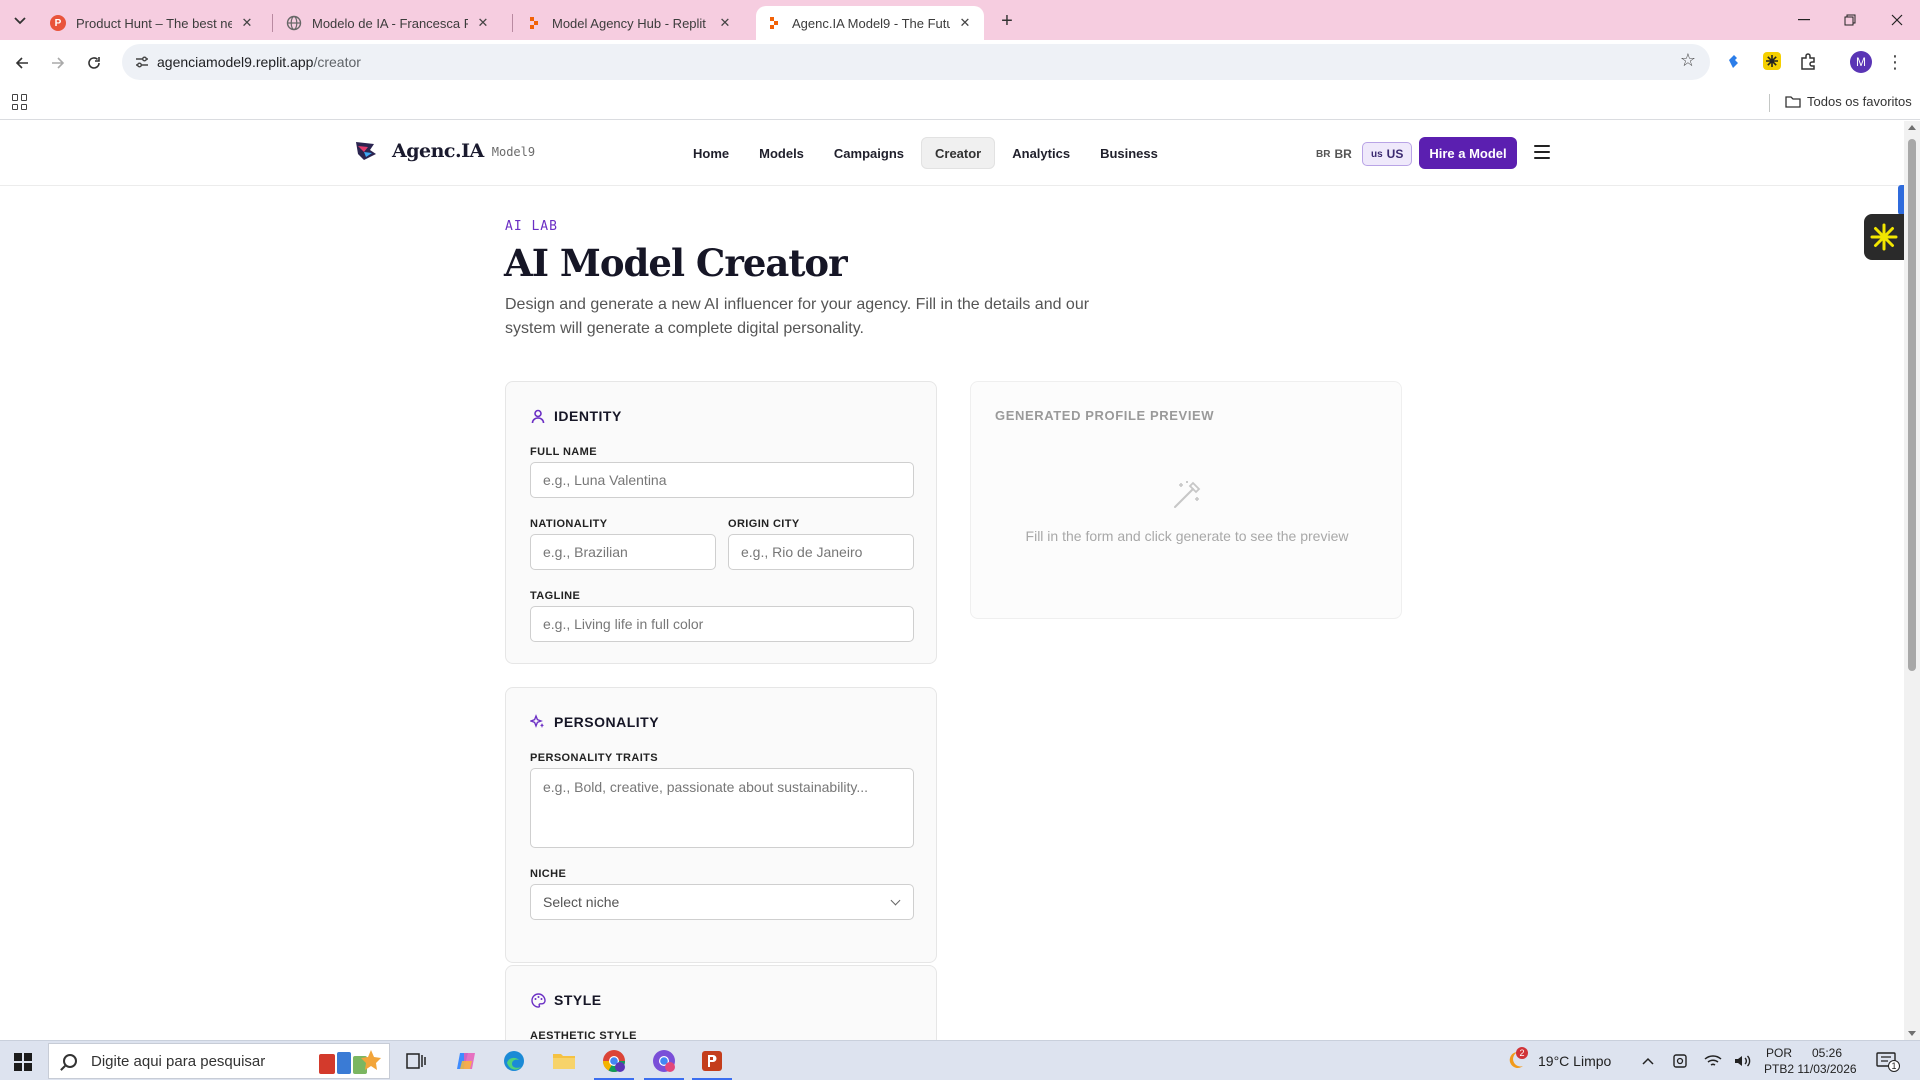  What do you see at coordinates (538, 416) in the screenshot?
I see `user-icon` at bounding box center [538, 416].